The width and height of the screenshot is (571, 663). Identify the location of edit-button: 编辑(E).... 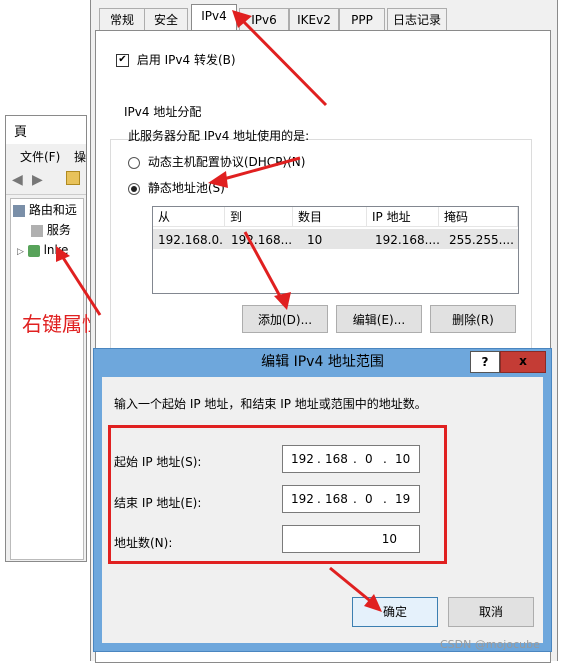
(379, 319).